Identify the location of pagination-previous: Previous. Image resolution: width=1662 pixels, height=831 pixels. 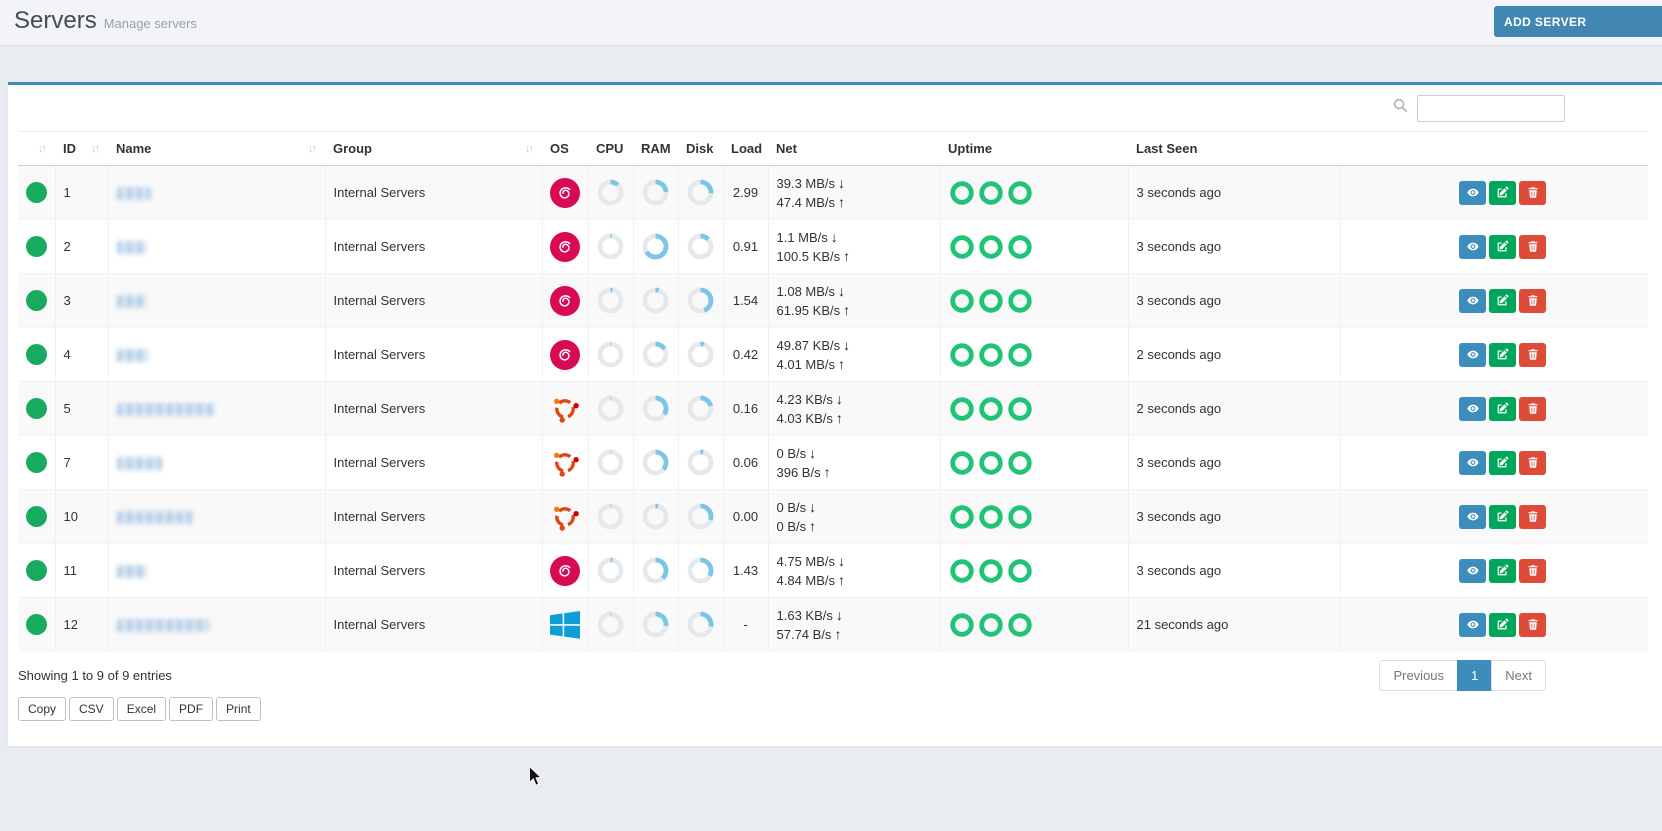
(1419, 675).